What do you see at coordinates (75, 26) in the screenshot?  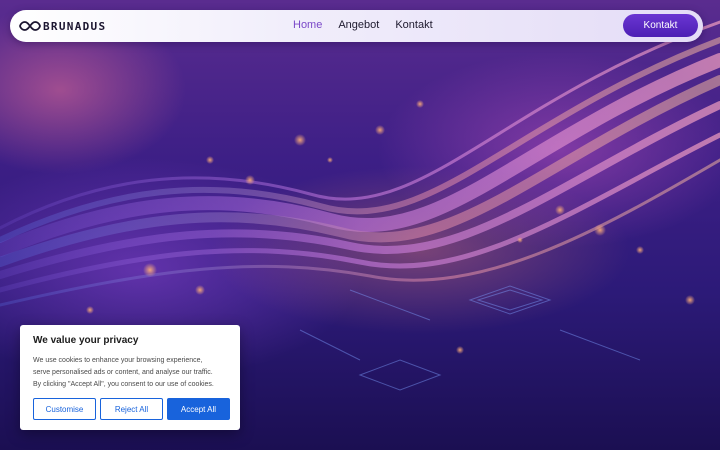 I see `brand-name: BRUNADUS` at bounding box center [75, 26].